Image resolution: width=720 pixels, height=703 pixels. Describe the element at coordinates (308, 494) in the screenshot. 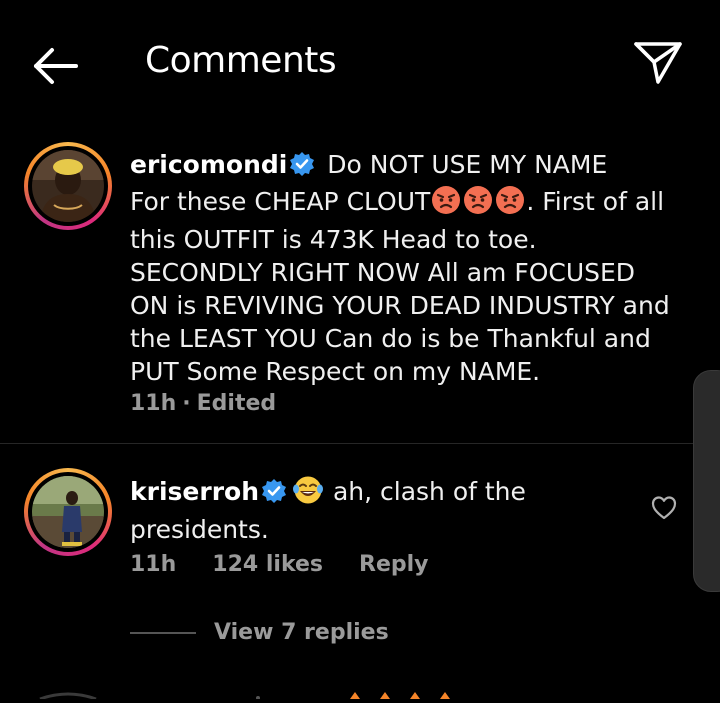

I see `laughing-tears-icon` at that location.